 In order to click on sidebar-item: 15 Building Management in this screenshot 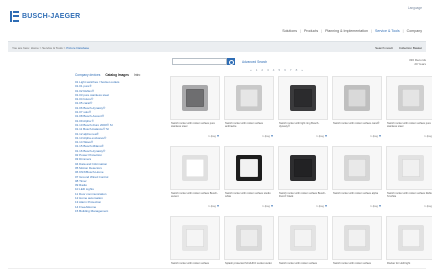, I will do `click(120, 211)`.